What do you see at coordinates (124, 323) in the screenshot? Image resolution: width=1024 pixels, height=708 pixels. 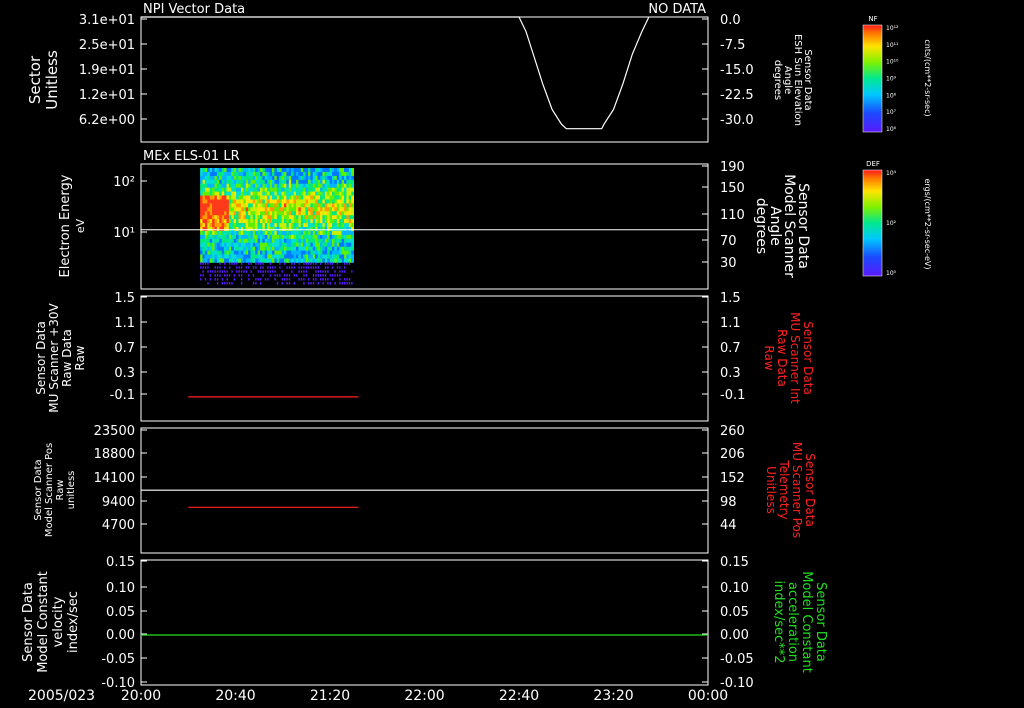 I see `left-tick-label: 1.1` at bounding box center [124, 323].